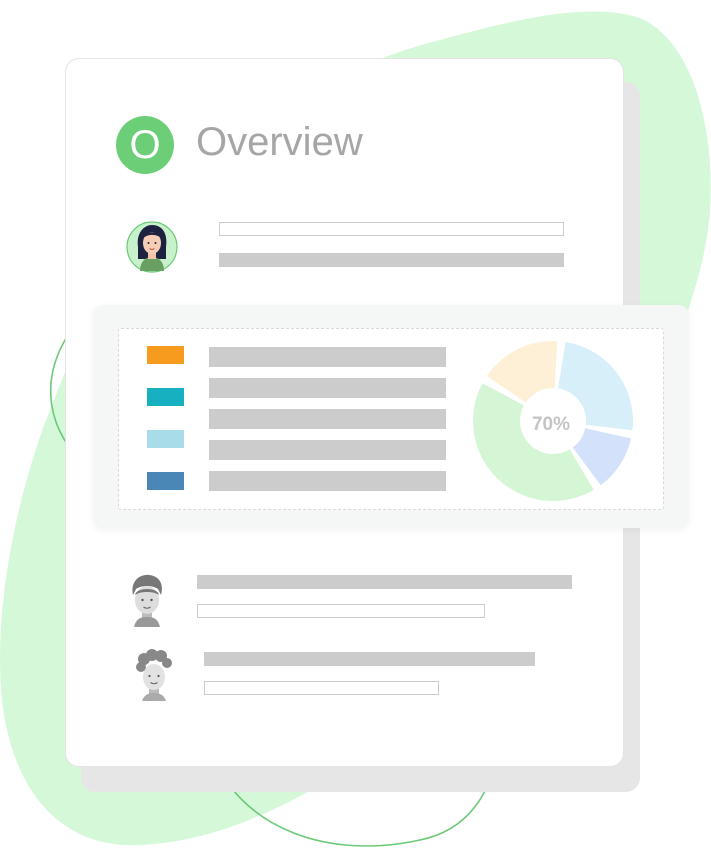 Image resolution: width=711 pixels, height=849 pixels. Describe the element at coordinates (147, 600) in the screenshot. I see `man-avatar-icon` at that location.